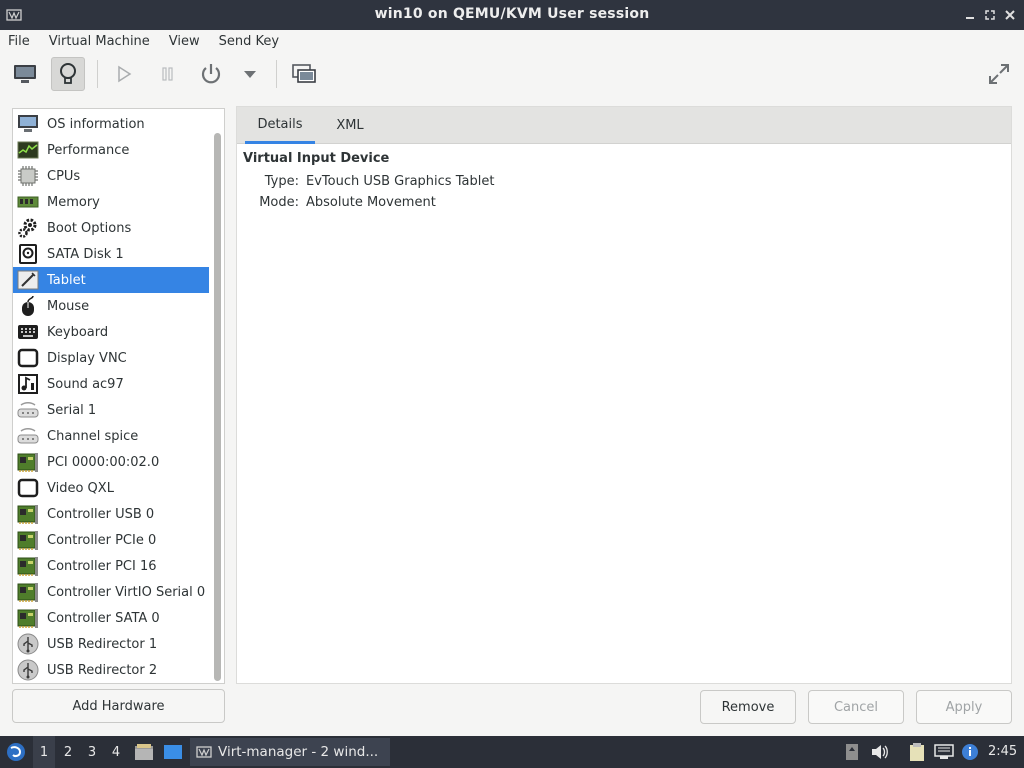 The width and height of the screenshot is (1024, 768). Describe the element at coordinates (44, 752) in the screenshot. I see `workspace-1: 1` at that location.